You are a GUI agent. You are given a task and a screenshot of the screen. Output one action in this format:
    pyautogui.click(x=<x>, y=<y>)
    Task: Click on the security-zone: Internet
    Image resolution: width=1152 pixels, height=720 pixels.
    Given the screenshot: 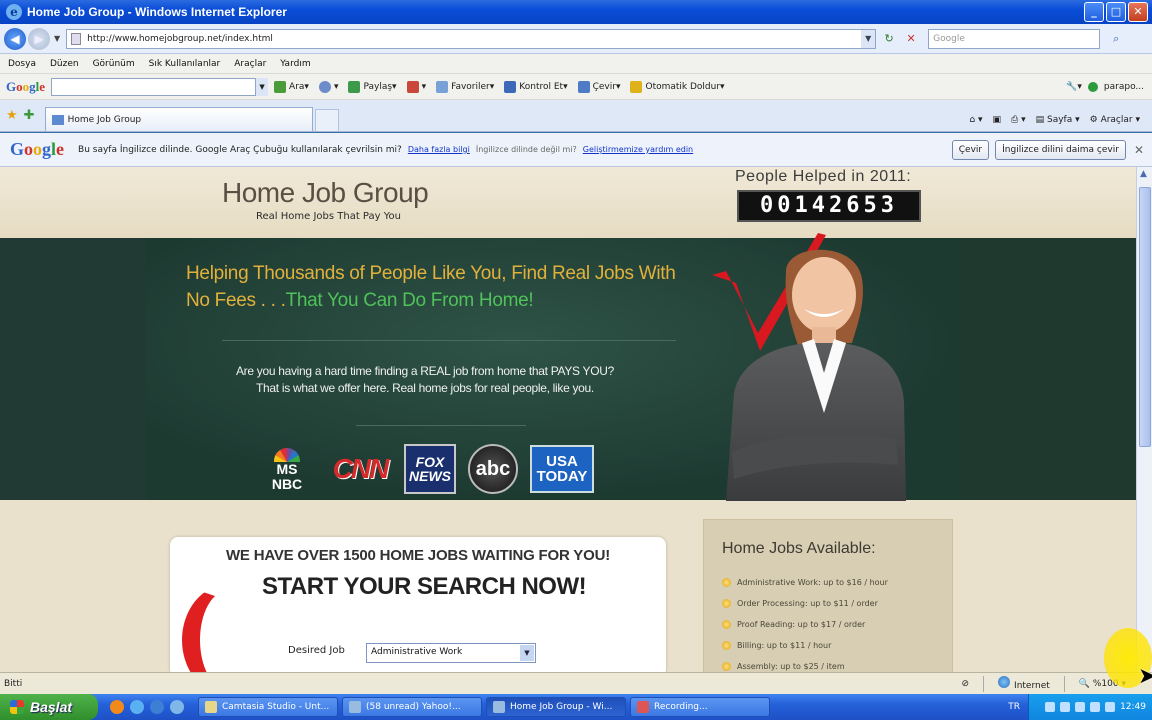 What is the action you would take?
    pyautogui.click(x=1024, y=683)
    